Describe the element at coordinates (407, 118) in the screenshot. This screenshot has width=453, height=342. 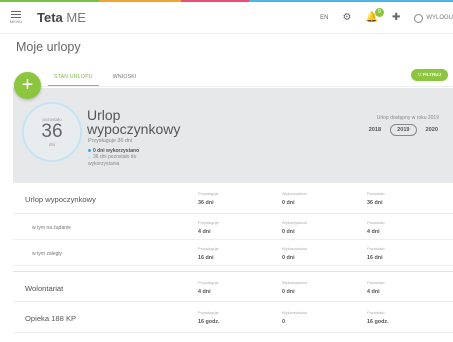
I see `year-caption: Urlop dostępny w roku 2019` at that location.